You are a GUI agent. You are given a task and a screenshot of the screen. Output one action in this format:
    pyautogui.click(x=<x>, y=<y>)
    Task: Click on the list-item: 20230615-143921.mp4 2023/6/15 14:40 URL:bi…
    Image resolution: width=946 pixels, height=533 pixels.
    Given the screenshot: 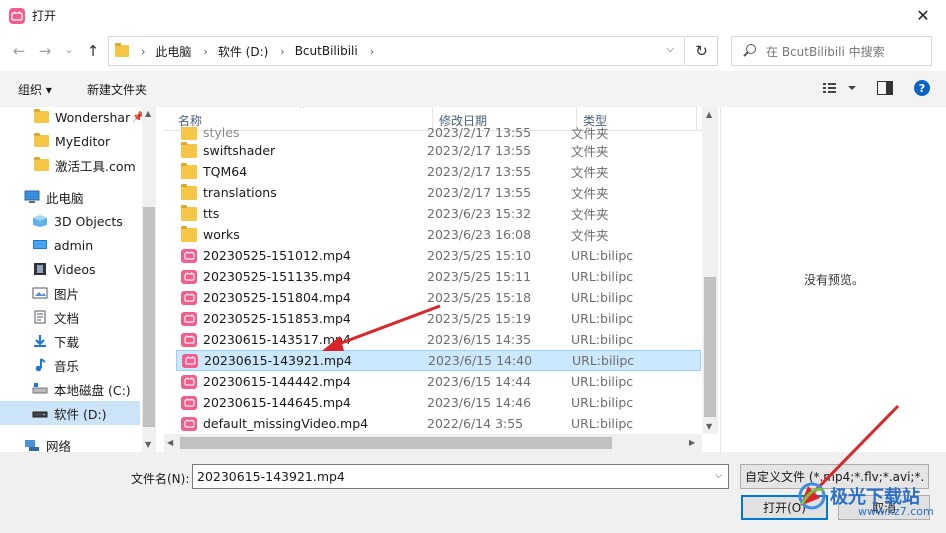 What is the action you would take?
    pyautogui.click(x=438, y=360)
    